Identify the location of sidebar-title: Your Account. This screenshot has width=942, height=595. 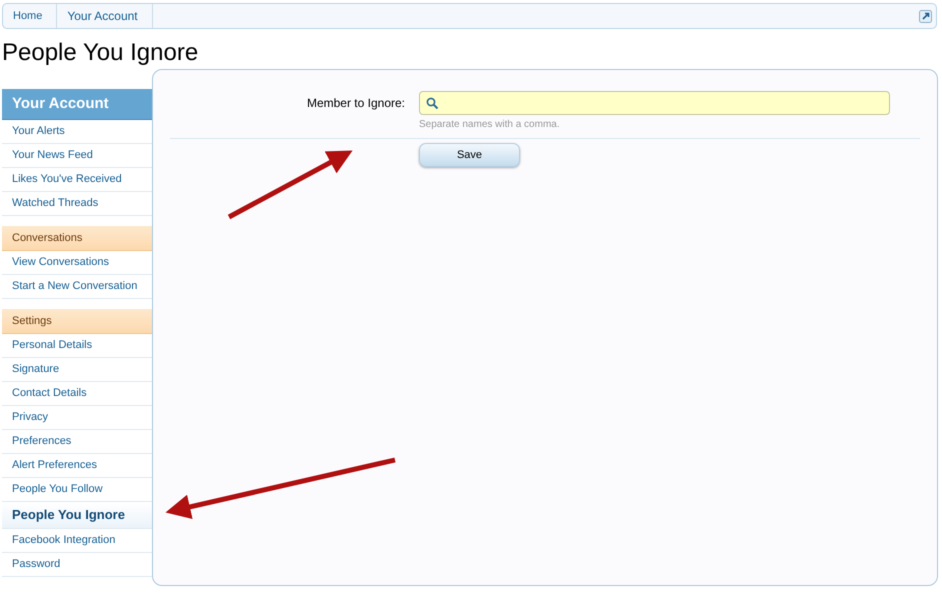
(77, 104).